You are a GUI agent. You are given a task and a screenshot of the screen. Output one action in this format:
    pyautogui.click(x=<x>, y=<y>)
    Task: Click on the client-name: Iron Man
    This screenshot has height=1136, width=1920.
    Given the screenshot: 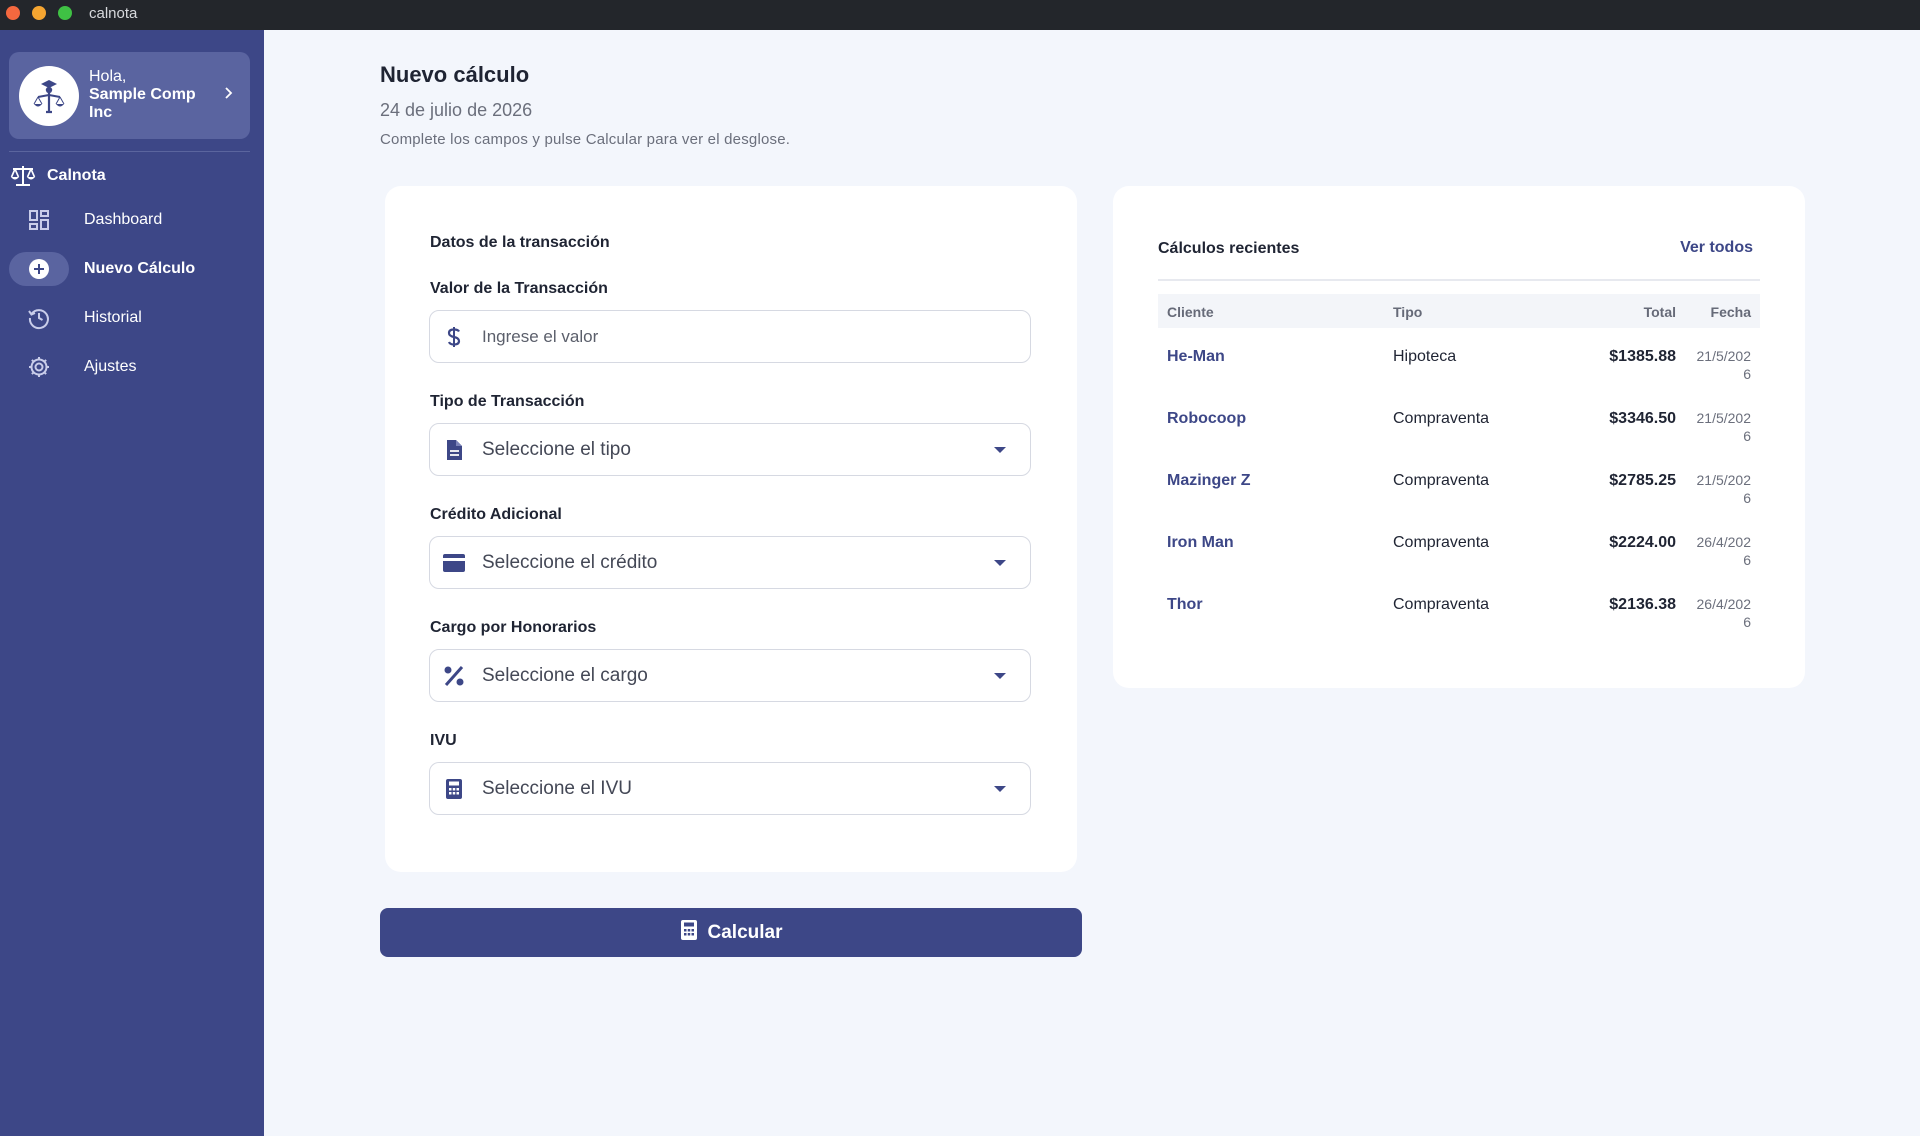 What is the action you would take?
    pyautogui.click(x=1200, y=542)
    